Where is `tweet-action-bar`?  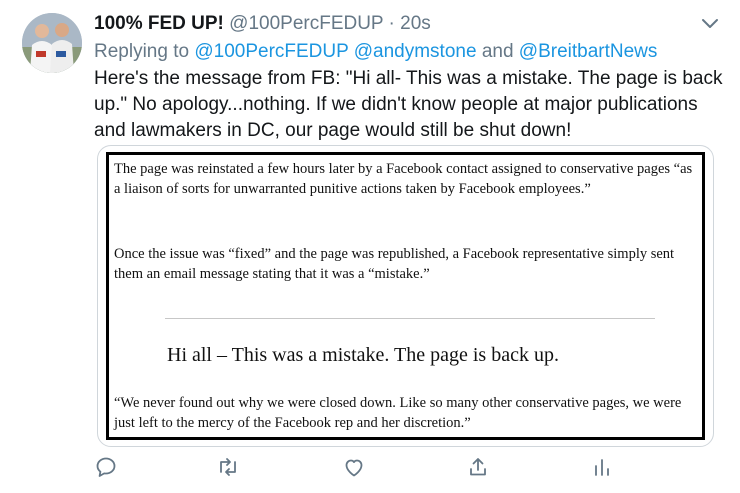 tweet-action-bar is located at coordinates (409, 469).